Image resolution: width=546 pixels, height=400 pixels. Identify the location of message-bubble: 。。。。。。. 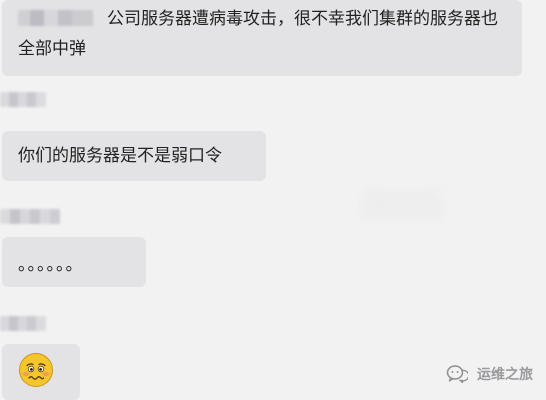
(74, 262).